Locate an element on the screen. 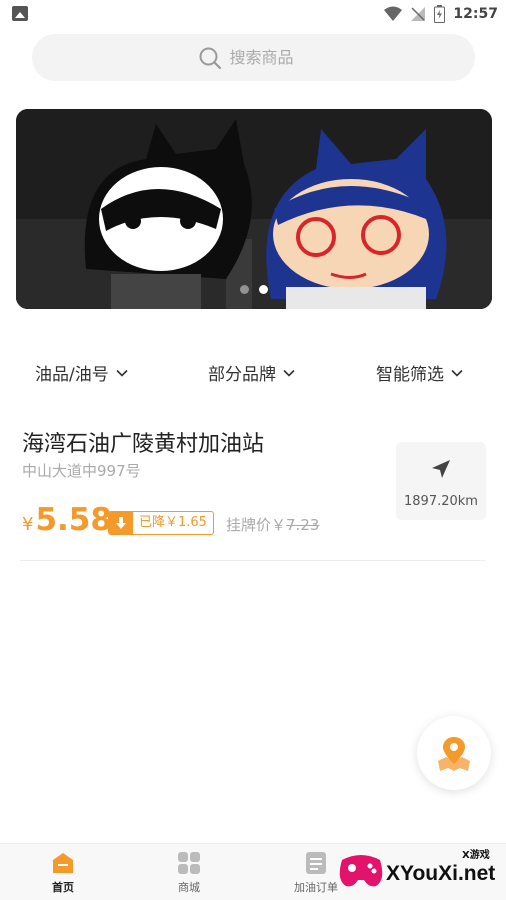 This screenshot has height=900, width=506. order-list-icon is located at coordinates (316, 863).